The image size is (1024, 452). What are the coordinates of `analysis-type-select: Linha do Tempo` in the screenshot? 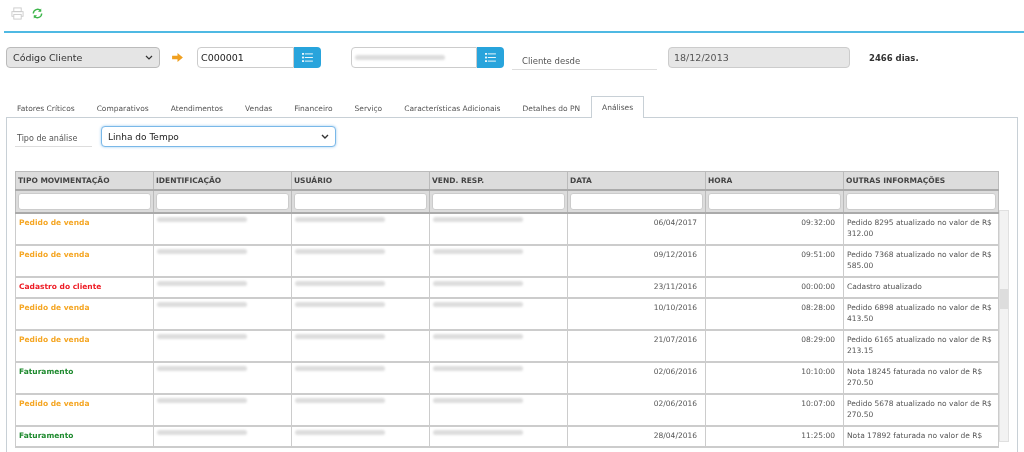 It's located at (218, 136).